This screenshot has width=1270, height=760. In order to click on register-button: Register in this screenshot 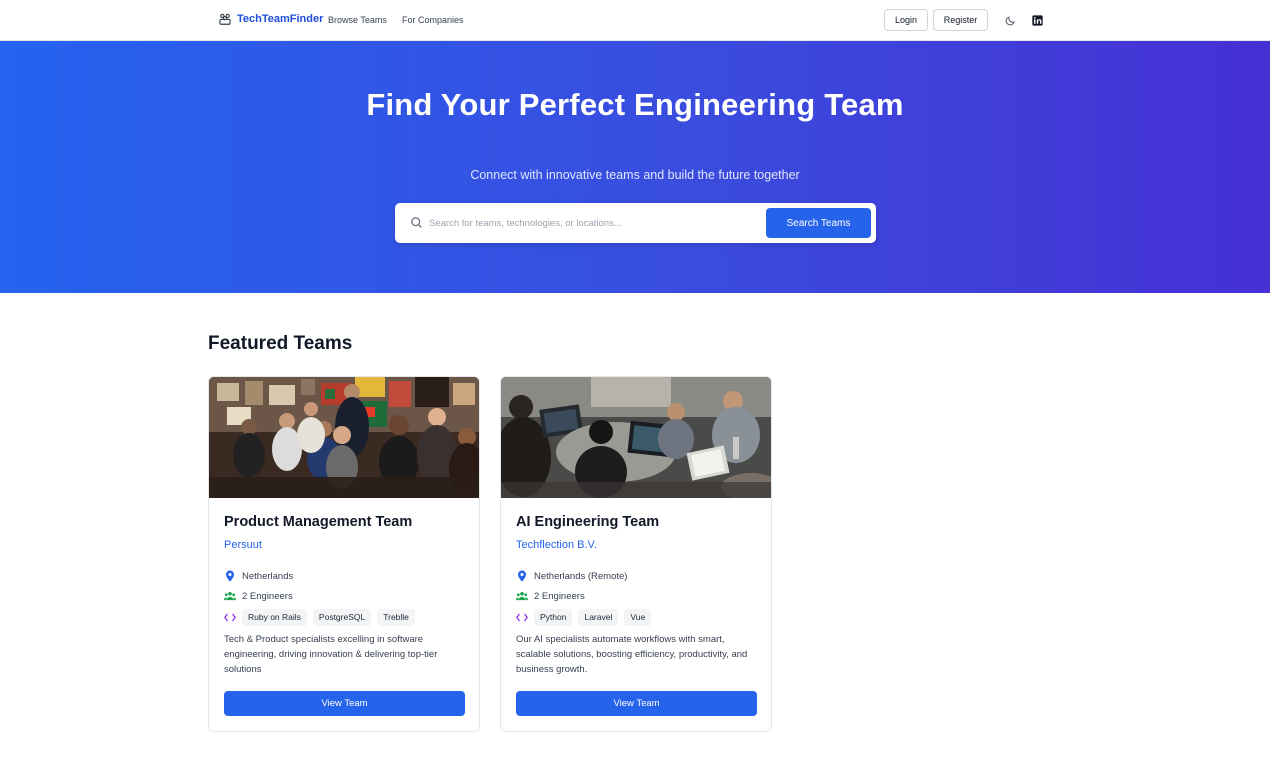, I will do `click(960, 20)`.